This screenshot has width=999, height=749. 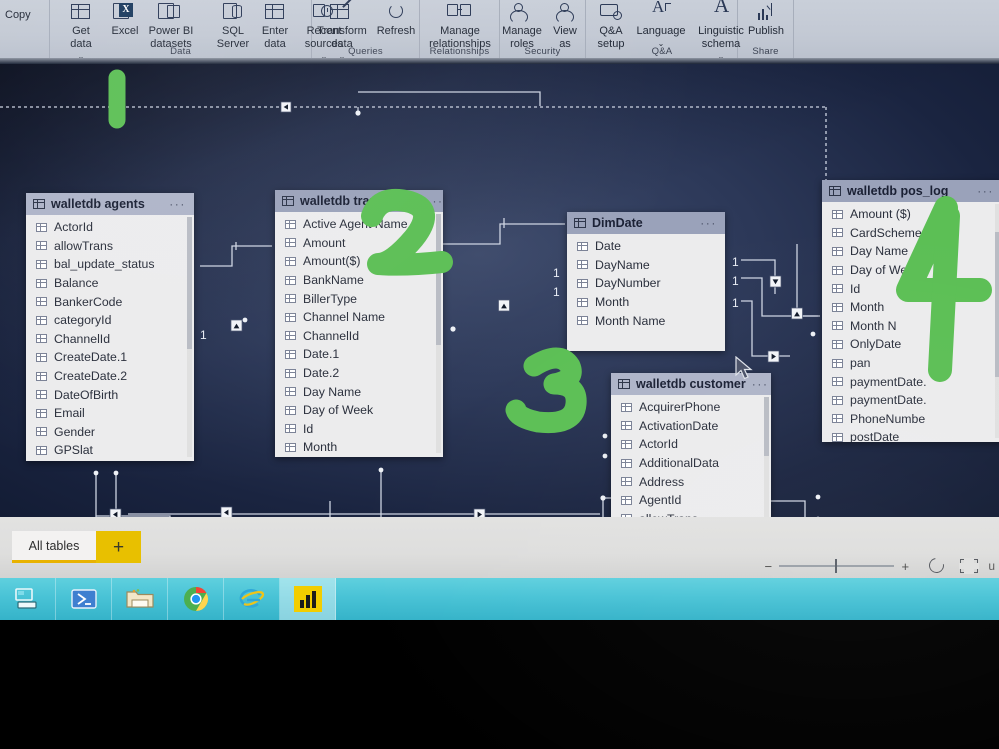 I want to click on internet-explorer-button, so click(x=252, y=599).